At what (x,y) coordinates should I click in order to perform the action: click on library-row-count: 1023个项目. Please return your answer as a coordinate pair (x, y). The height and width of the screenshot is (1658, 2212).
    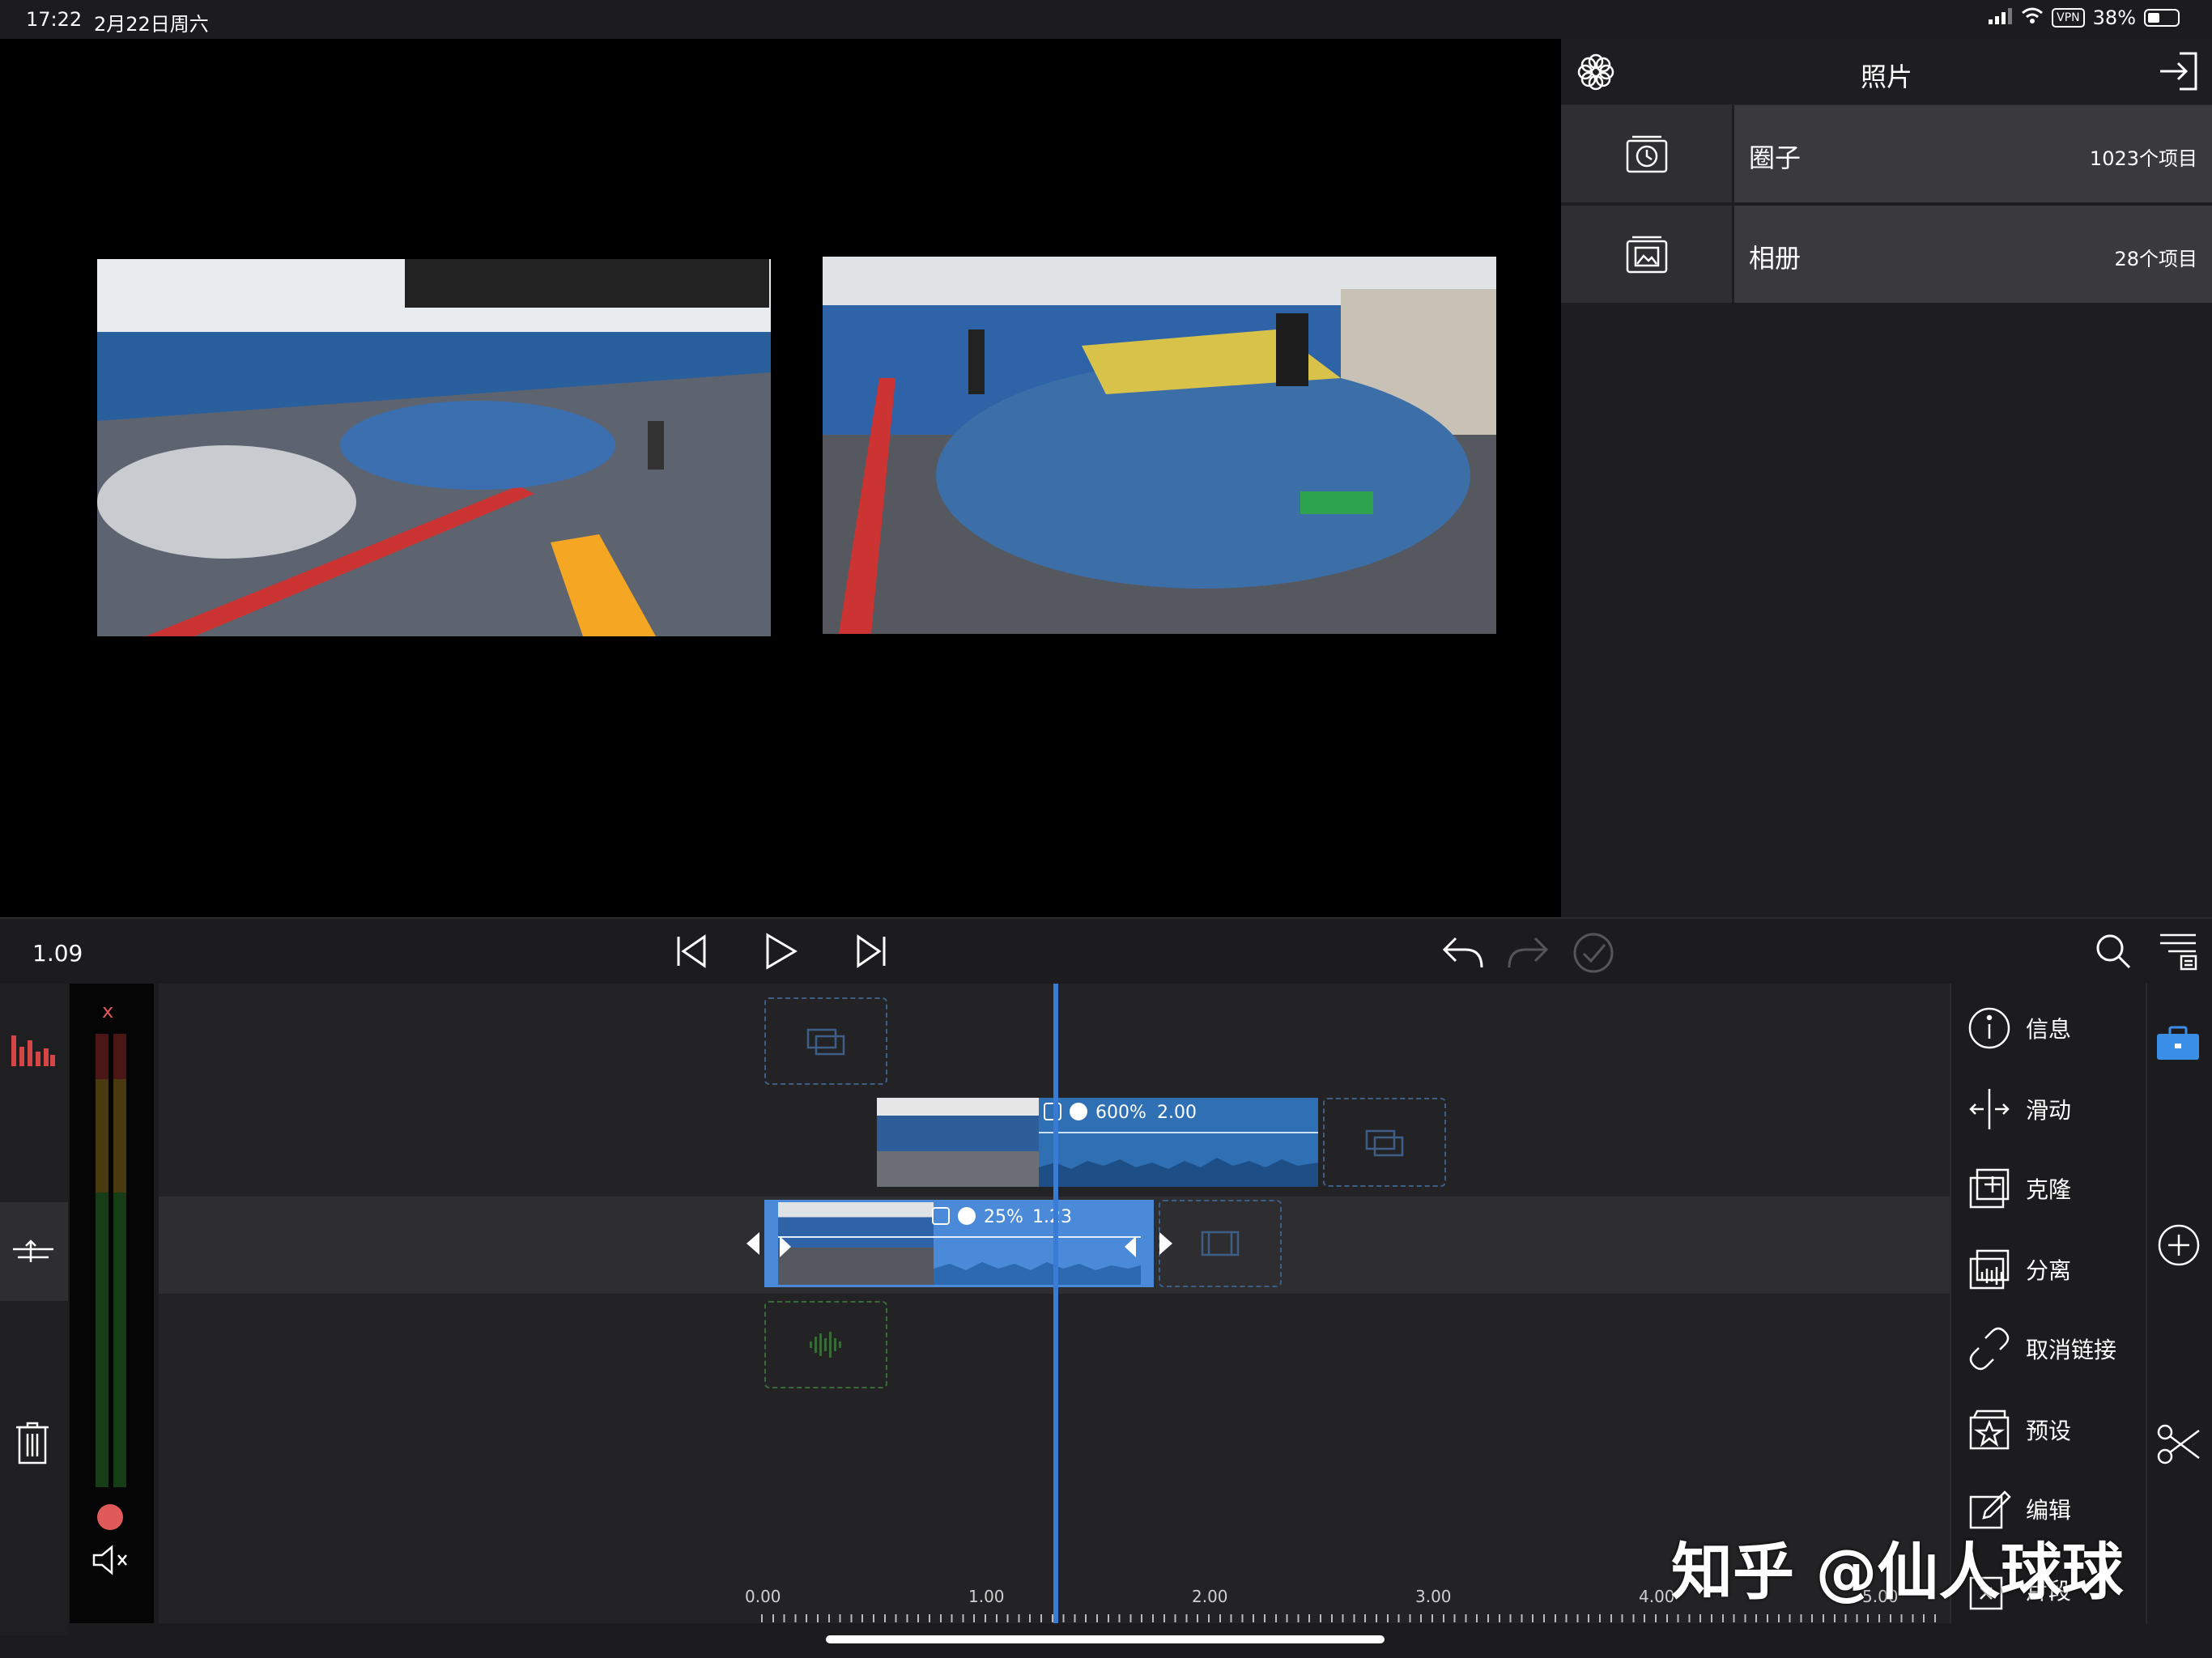
    Looking at the image, I should click on (2143, 158).